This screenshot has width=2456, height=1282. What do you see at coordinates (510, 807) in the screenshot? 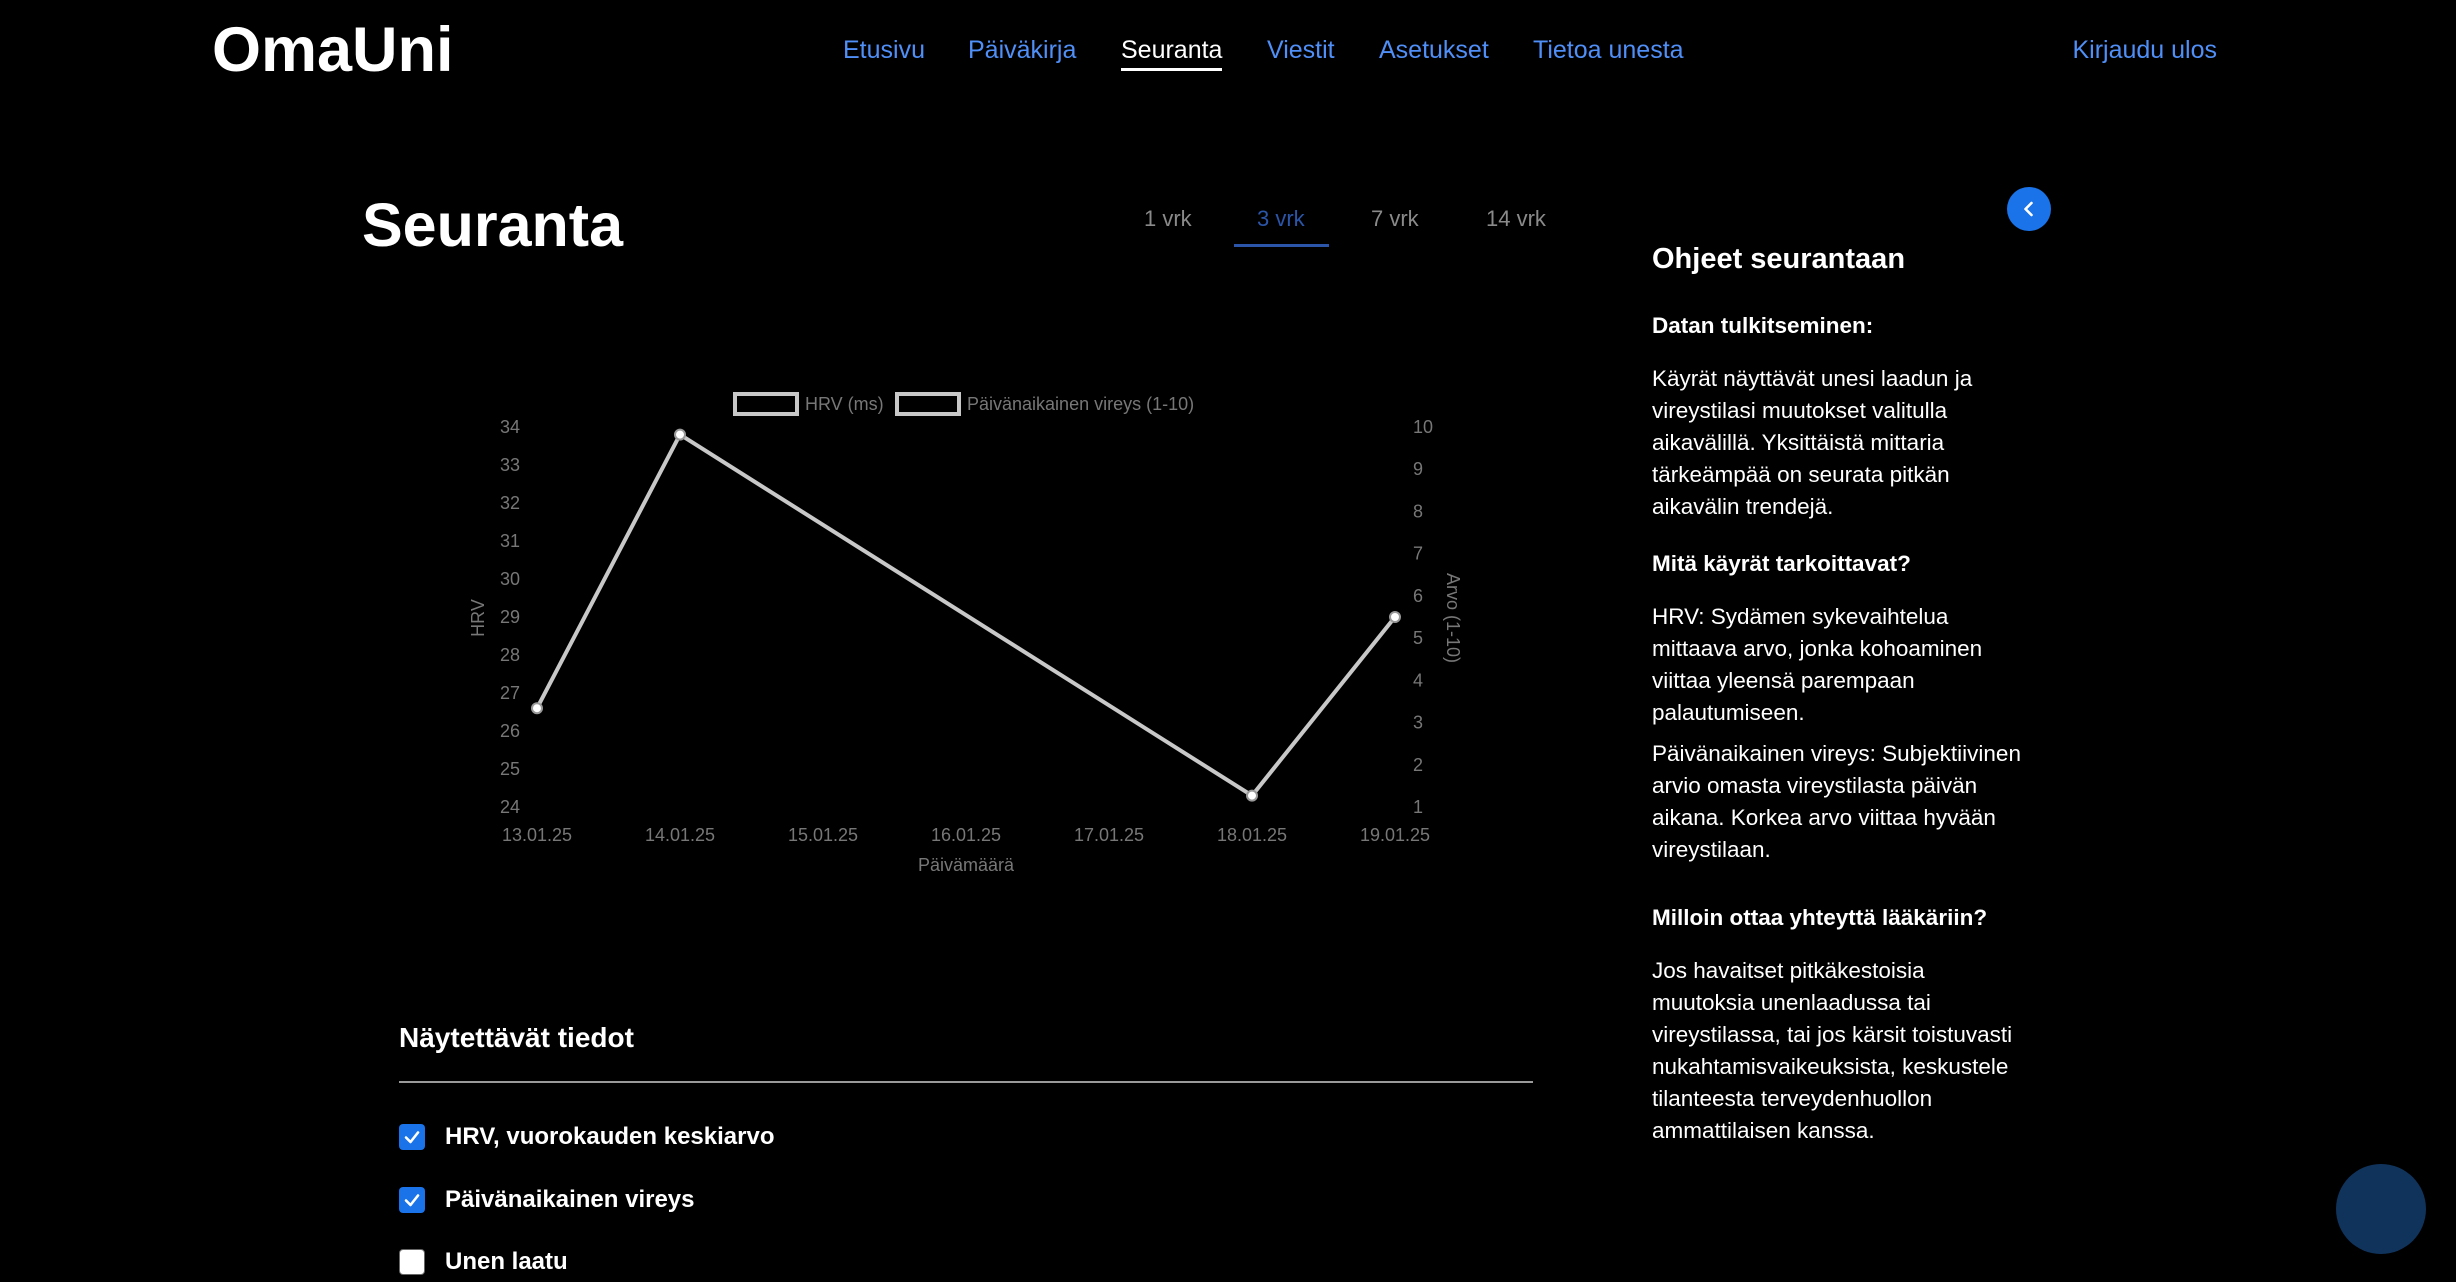
I see `y-tick-left: 24` at bounding box center [510, 807].